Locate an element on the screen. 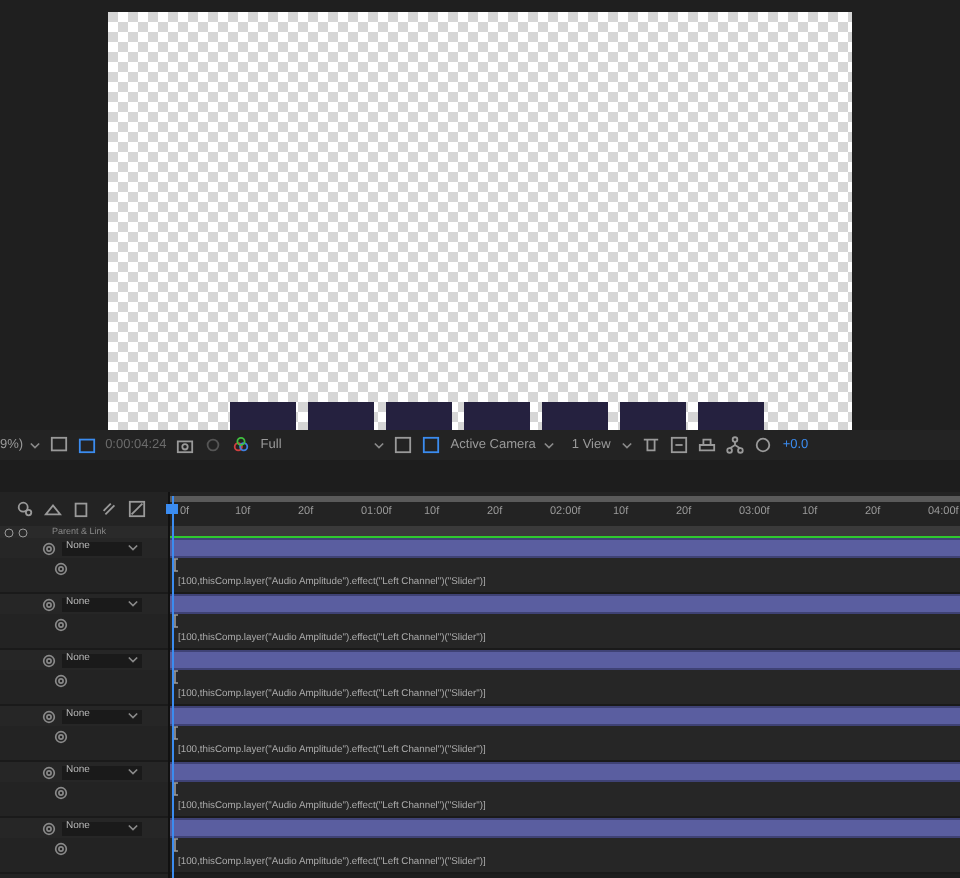 This screenshot has height=878, width=960. motion-blur-icon is located at coordinates (81, 509).